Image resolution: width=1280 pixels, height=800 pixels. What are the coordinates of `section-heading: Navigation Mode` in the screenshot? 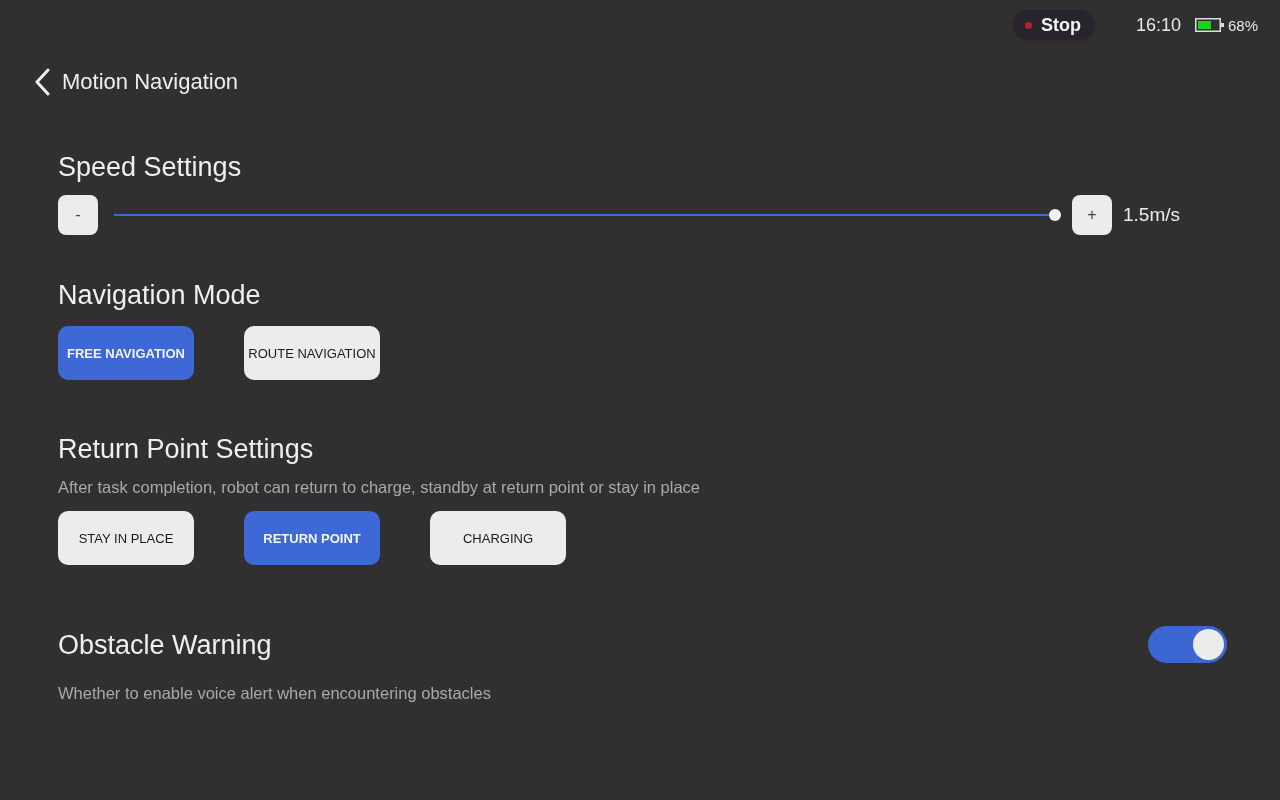 It's located at (159, 295).